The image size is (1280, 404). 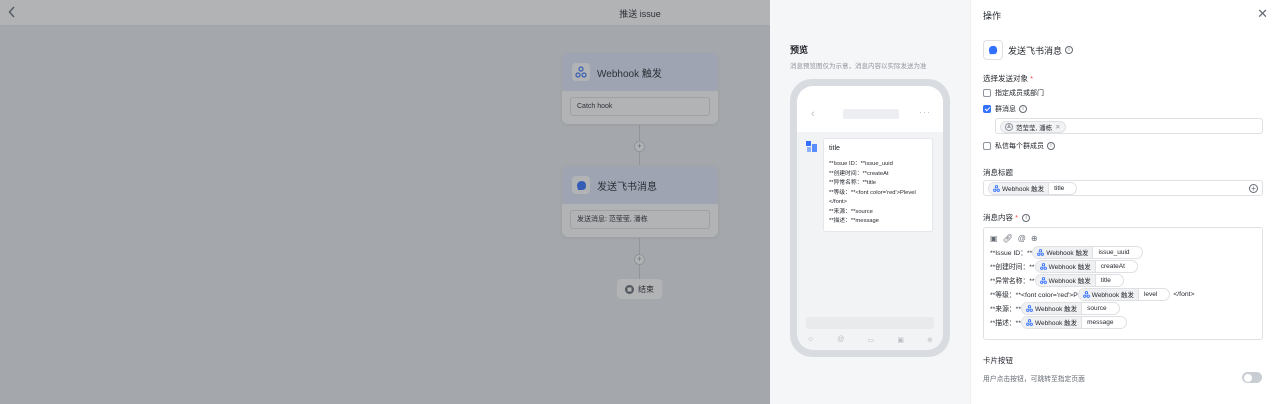 What do you see at coordinates (1034, 379) in the screenshot?
I see `card-button-desc: 用户点击按钮，可跳转至指定页面` at bounding box center [1034, 379].